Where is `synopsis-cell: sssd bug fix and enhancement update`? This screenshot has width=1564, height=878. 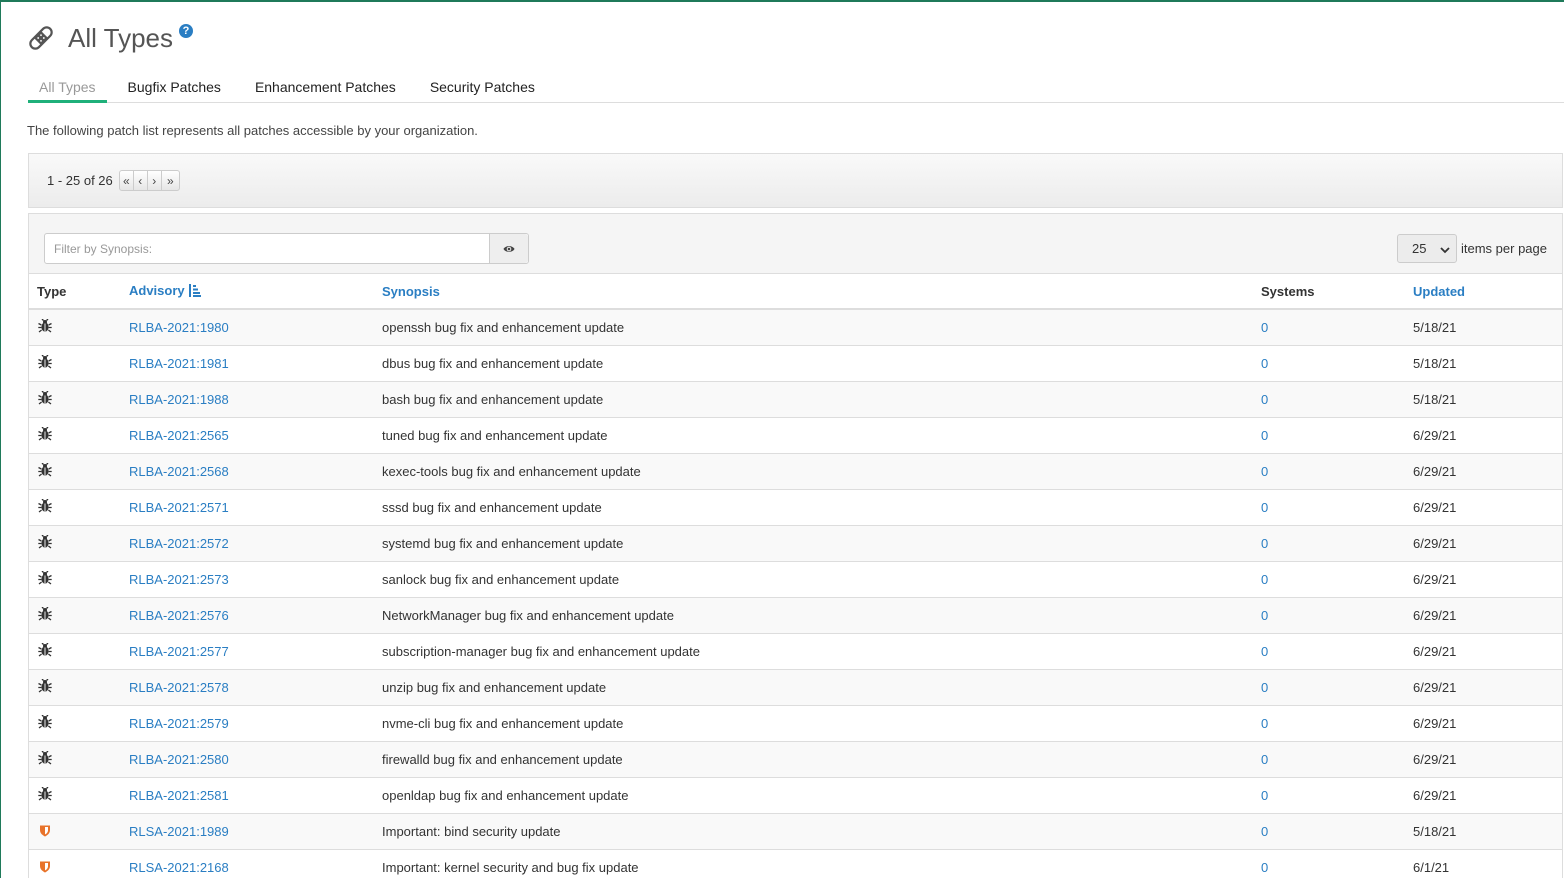
synopsis-cell: sssd bug fix and enhancement update is located at coordinates (821, 506).